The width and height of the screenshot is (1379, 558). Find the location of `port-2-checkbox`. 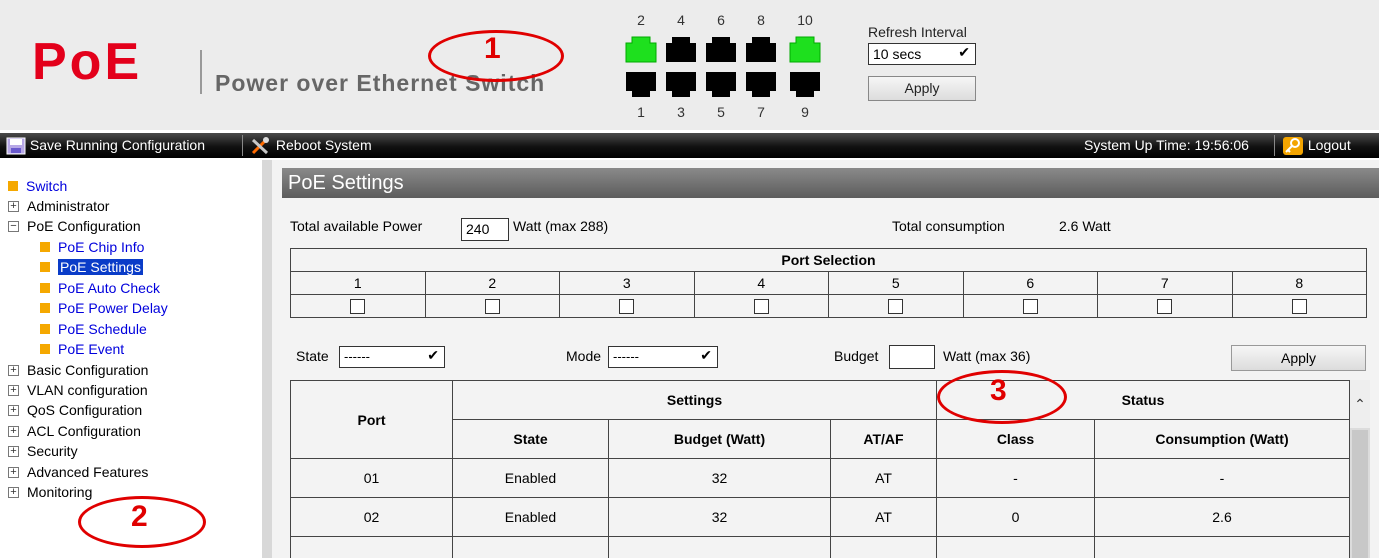

port-2-checkbox is located at coordinates (492, 307).